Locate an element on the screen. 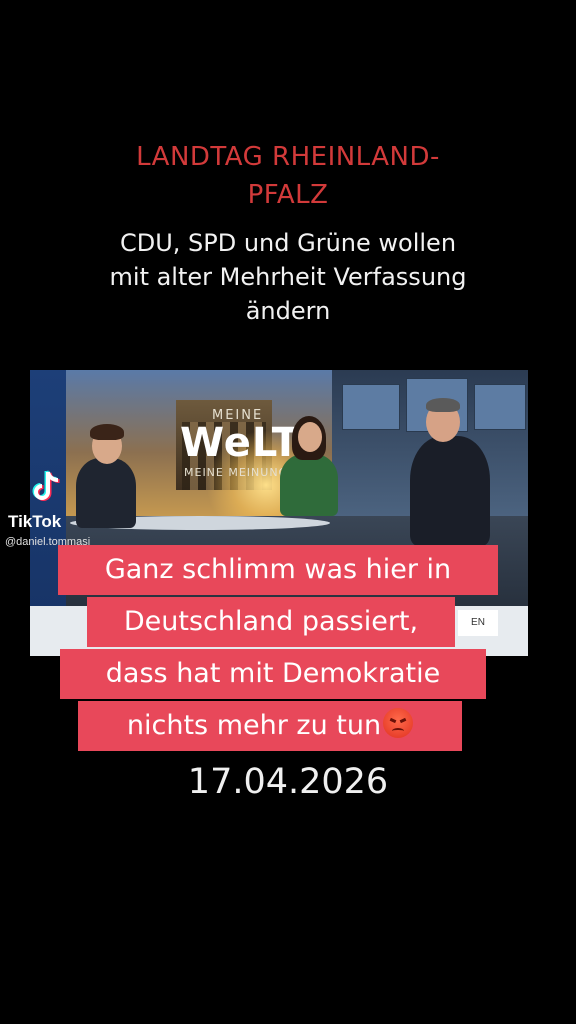  caption-line-4-wrap: nichts mehr zu tun is located at coordinates (270, 726).